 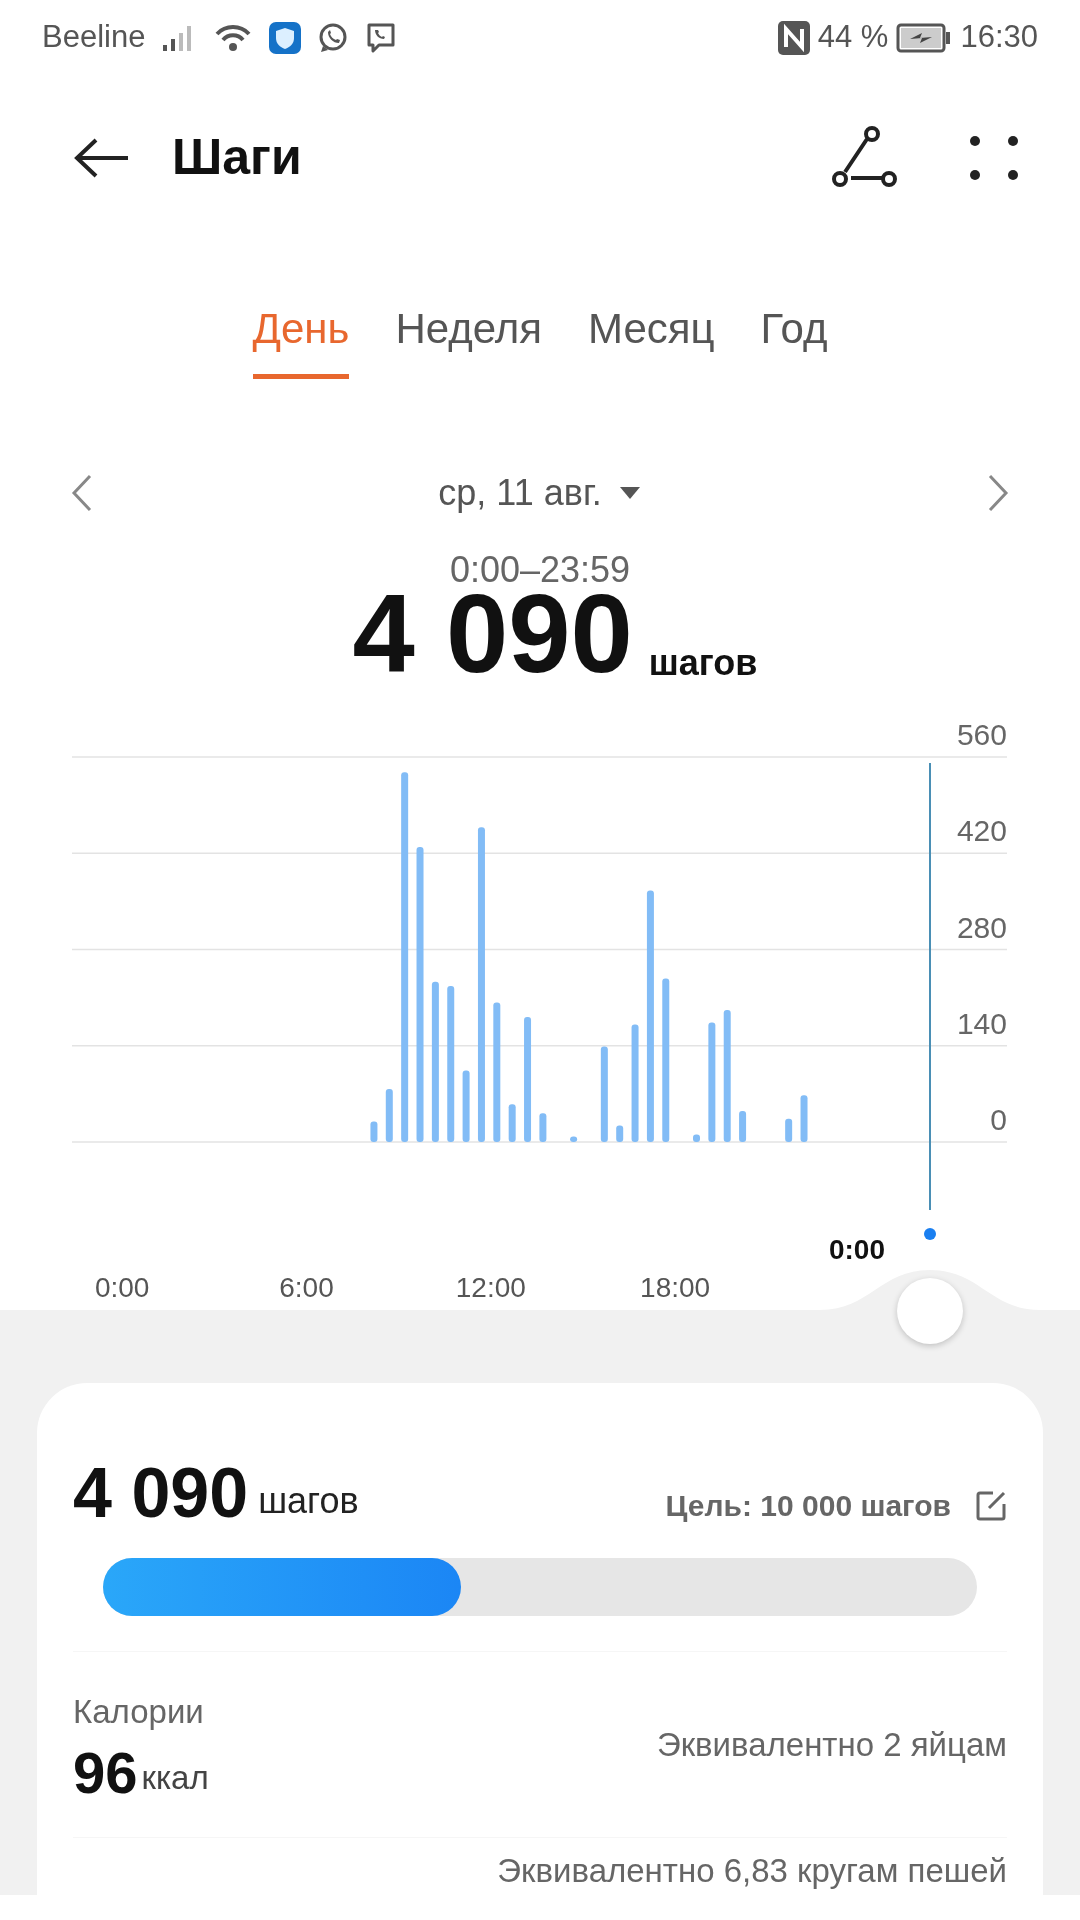 What do you see at coordinates (981, 734) in the screenshot?
I see `axis-label: 560` at bounding box center [981, 734].